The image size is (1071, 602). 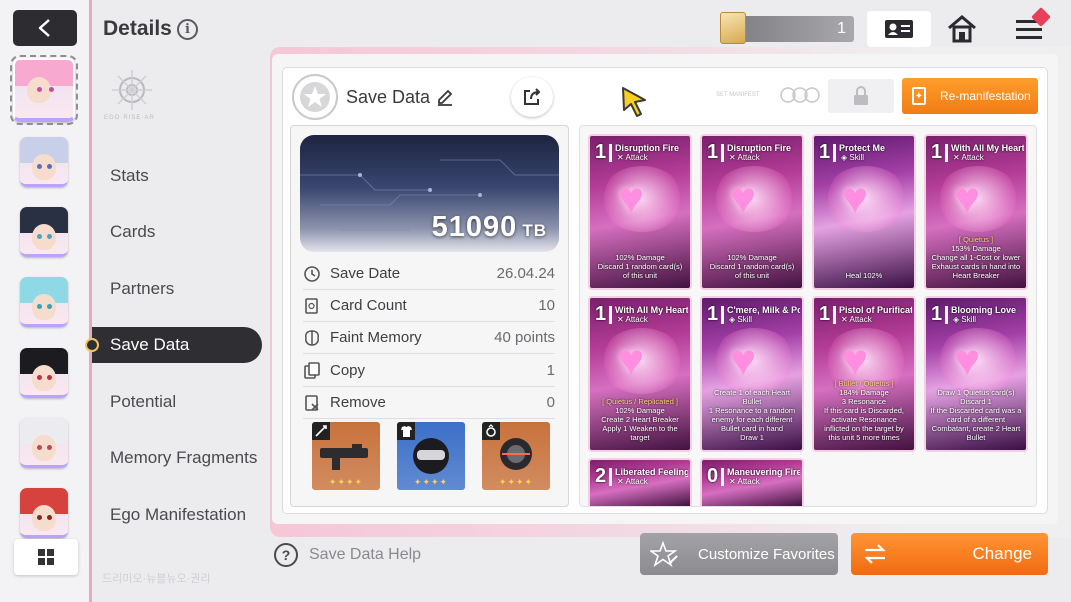 What do you see at coordinates (312, 338) in the screenshot?
I see `brain-icon` at bounding box center [312, 338].